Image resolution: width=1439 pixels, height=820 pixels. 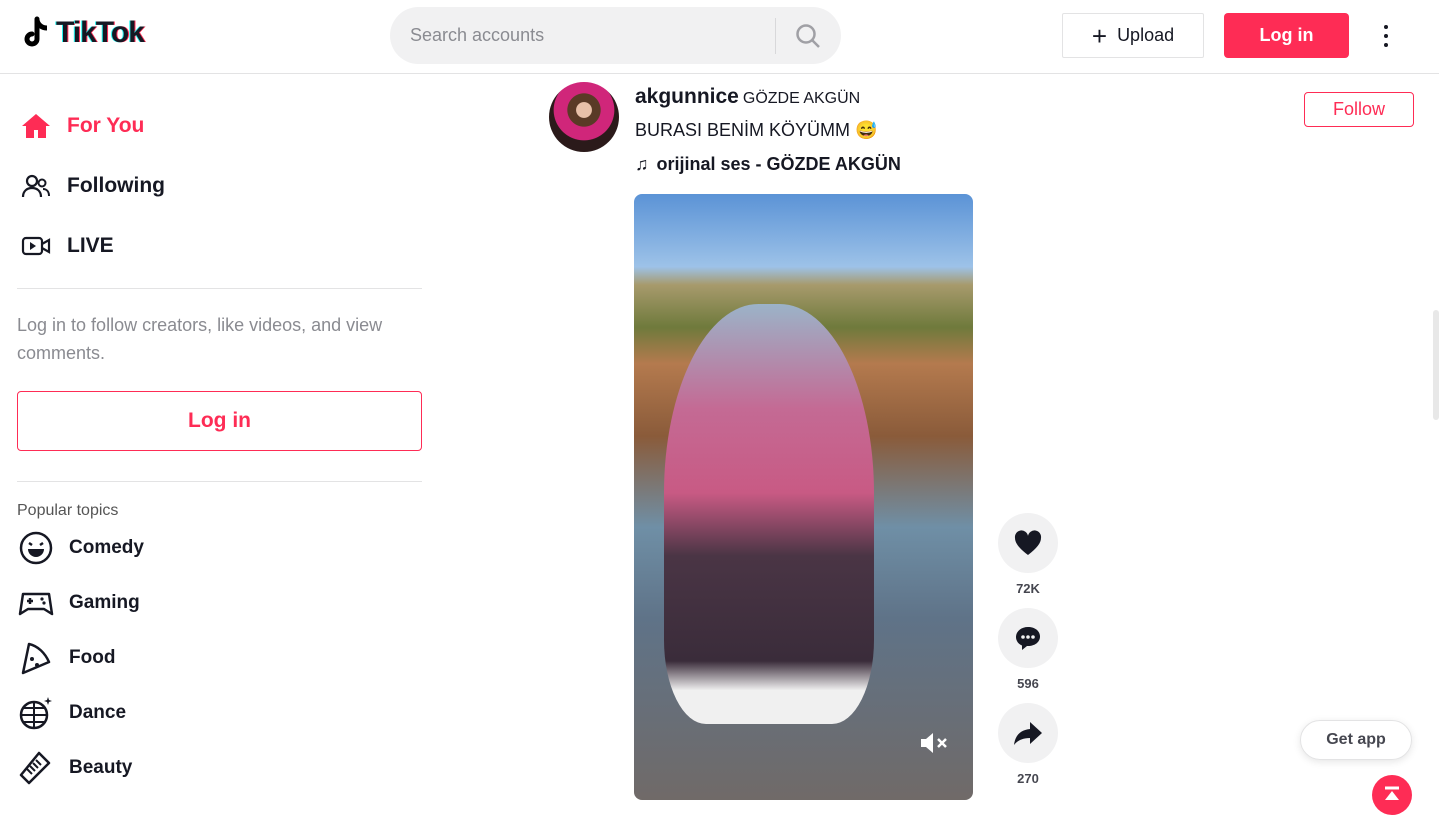 What do you see at coordinates (36, 658) in the screenshot?
I see `pizza-icon` at bounding box center [36, 658].